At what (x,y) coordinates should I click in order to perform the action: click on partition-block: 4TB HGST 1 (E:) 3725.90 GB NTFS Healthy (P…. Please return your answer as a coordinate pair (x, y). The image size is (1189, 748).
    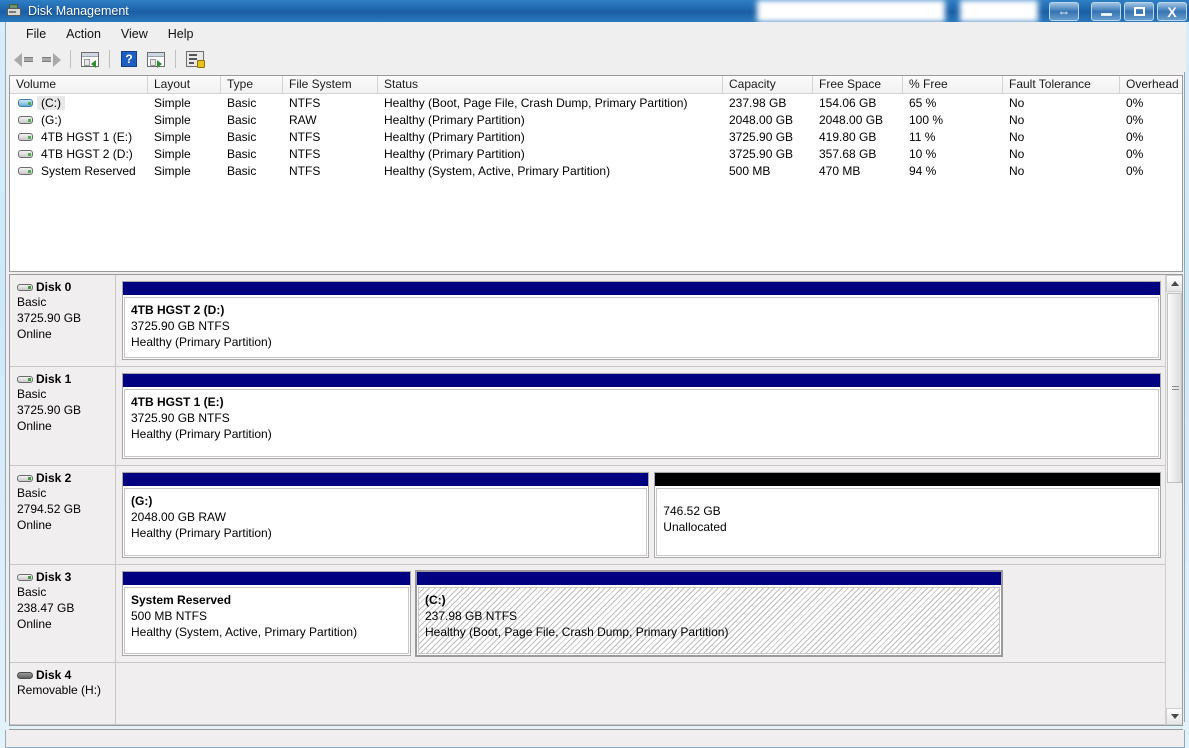
    Looking at the image, I should click on (641, 416).